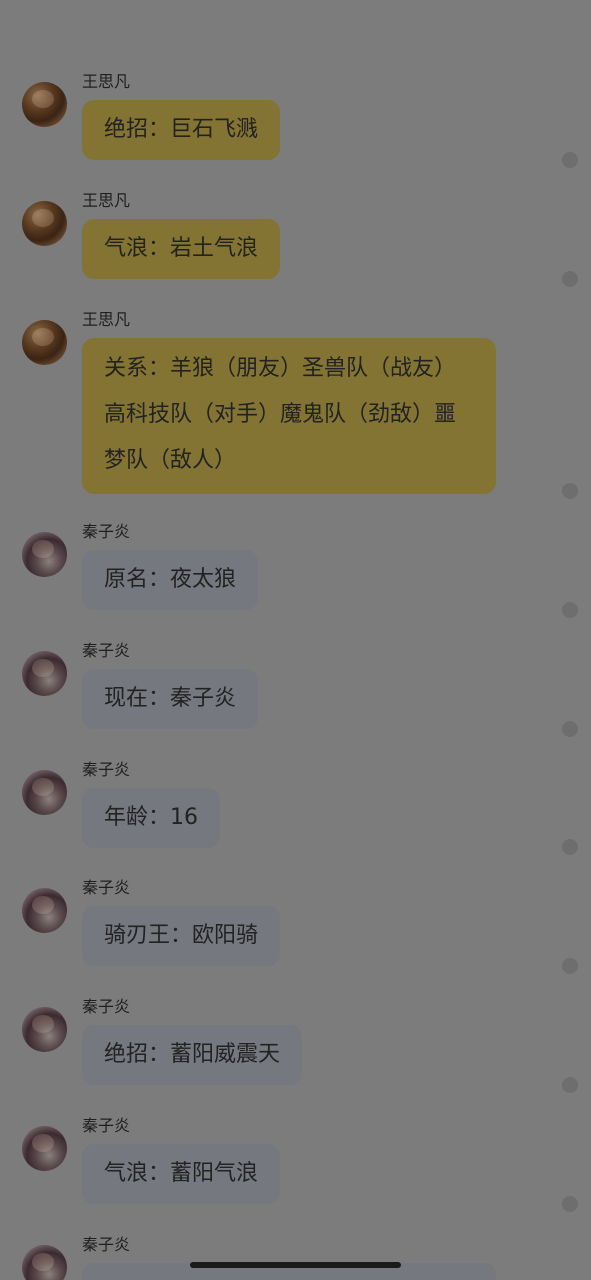 Image resolution: width=591 pixels, height=1280 pixels. I want to click on chat-message: 秦子炎, so click(295, 1257).